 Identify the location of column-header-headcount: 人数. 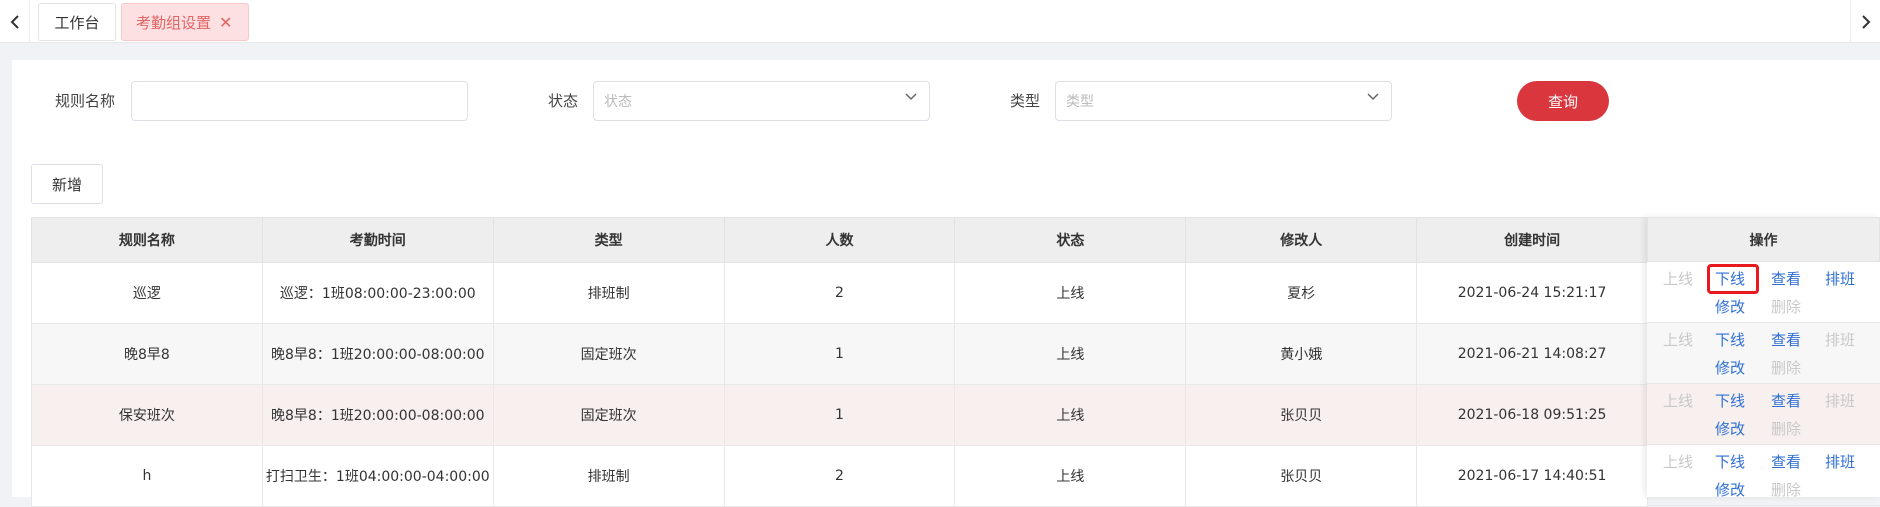
(839, 240).